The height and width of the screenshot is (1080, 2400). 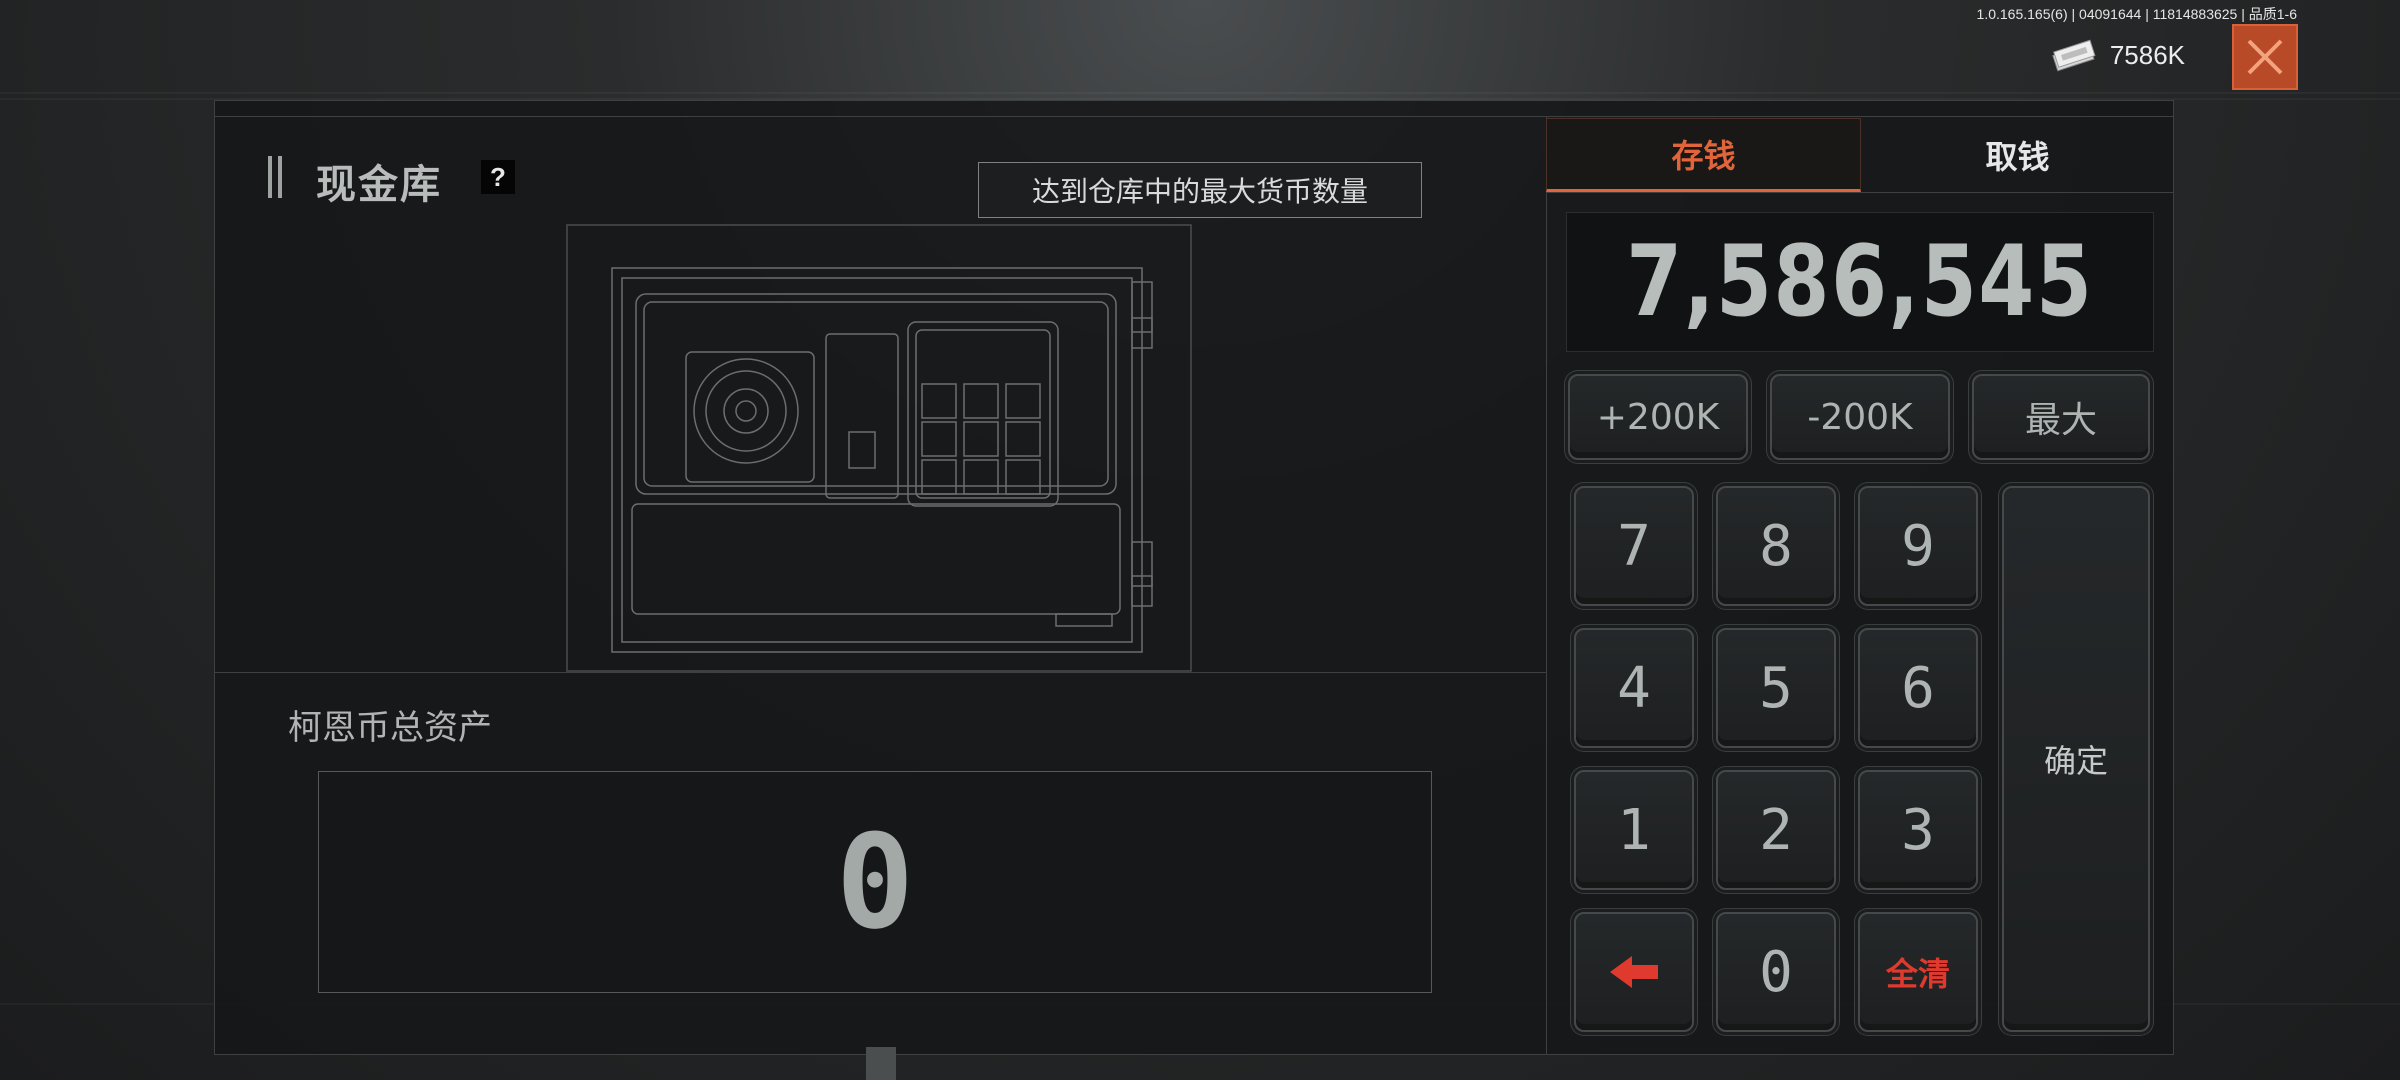 I want to click on page-title: 现金库, so click(x=379, y=185).